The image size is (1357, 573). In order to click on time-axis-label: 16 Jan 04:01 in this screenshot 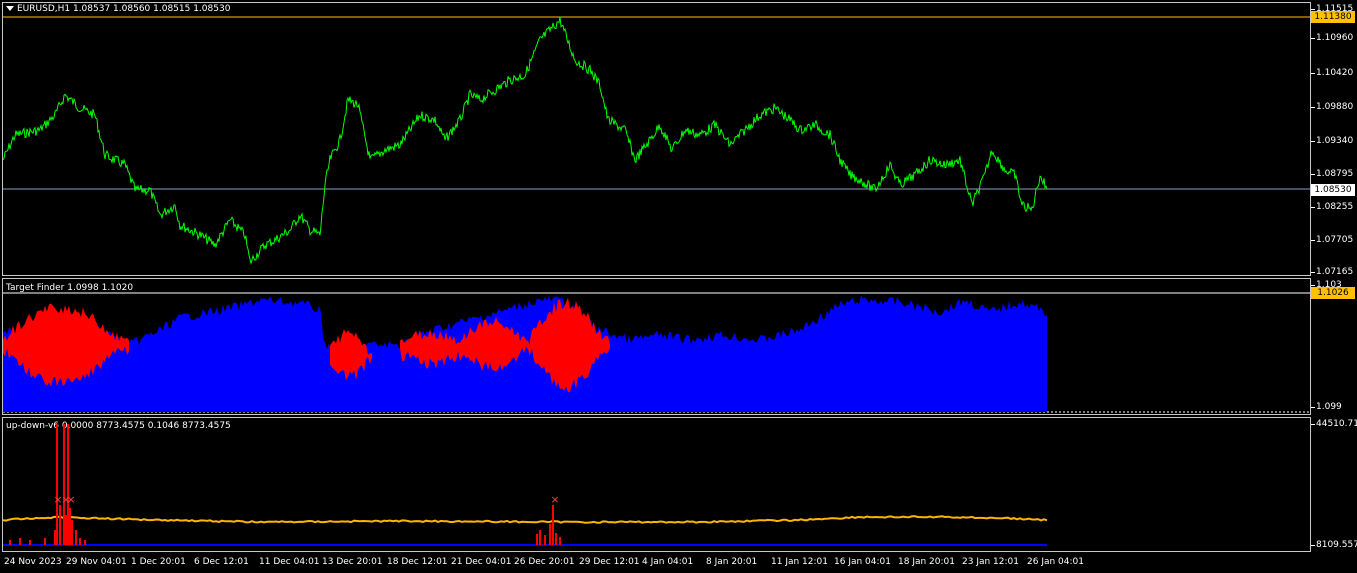, I will do `click(862, 562)`.